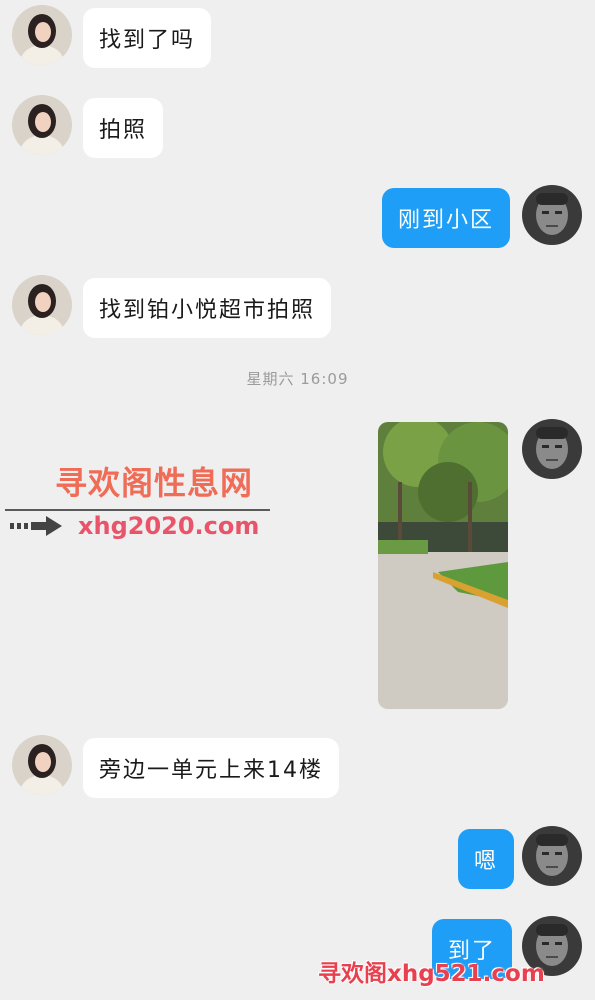 This screenshot has width=595, height=1000. Describe the element at coordinates (147, 38) in the screenshot. I see `message-bubble: 找到了吗` at that location.